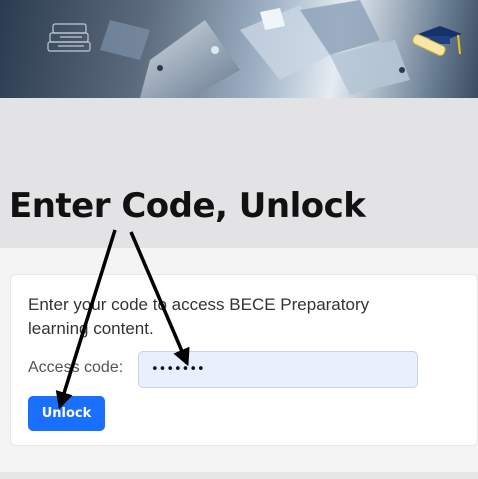  What do you see at coordinates (239, 475) in the screenshot?
I see `bottom-strip` at bounding box center [239, 475].